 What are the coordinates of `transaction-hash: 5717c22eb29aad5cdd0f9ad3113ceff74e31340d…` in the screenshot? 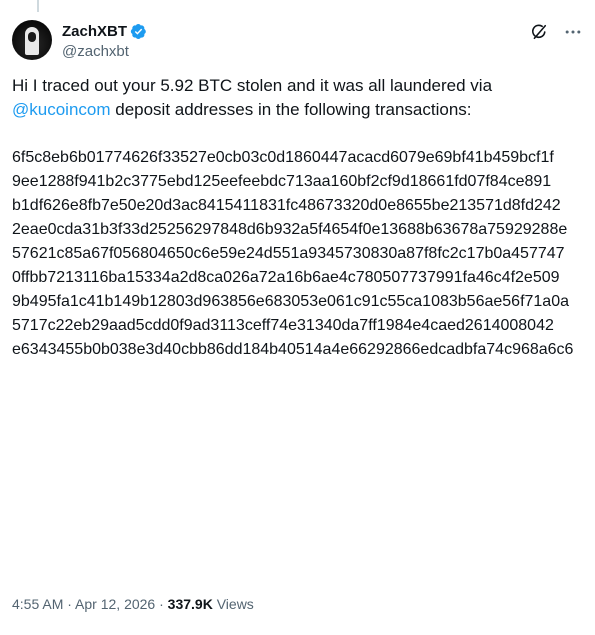 It's located at (283, 325).